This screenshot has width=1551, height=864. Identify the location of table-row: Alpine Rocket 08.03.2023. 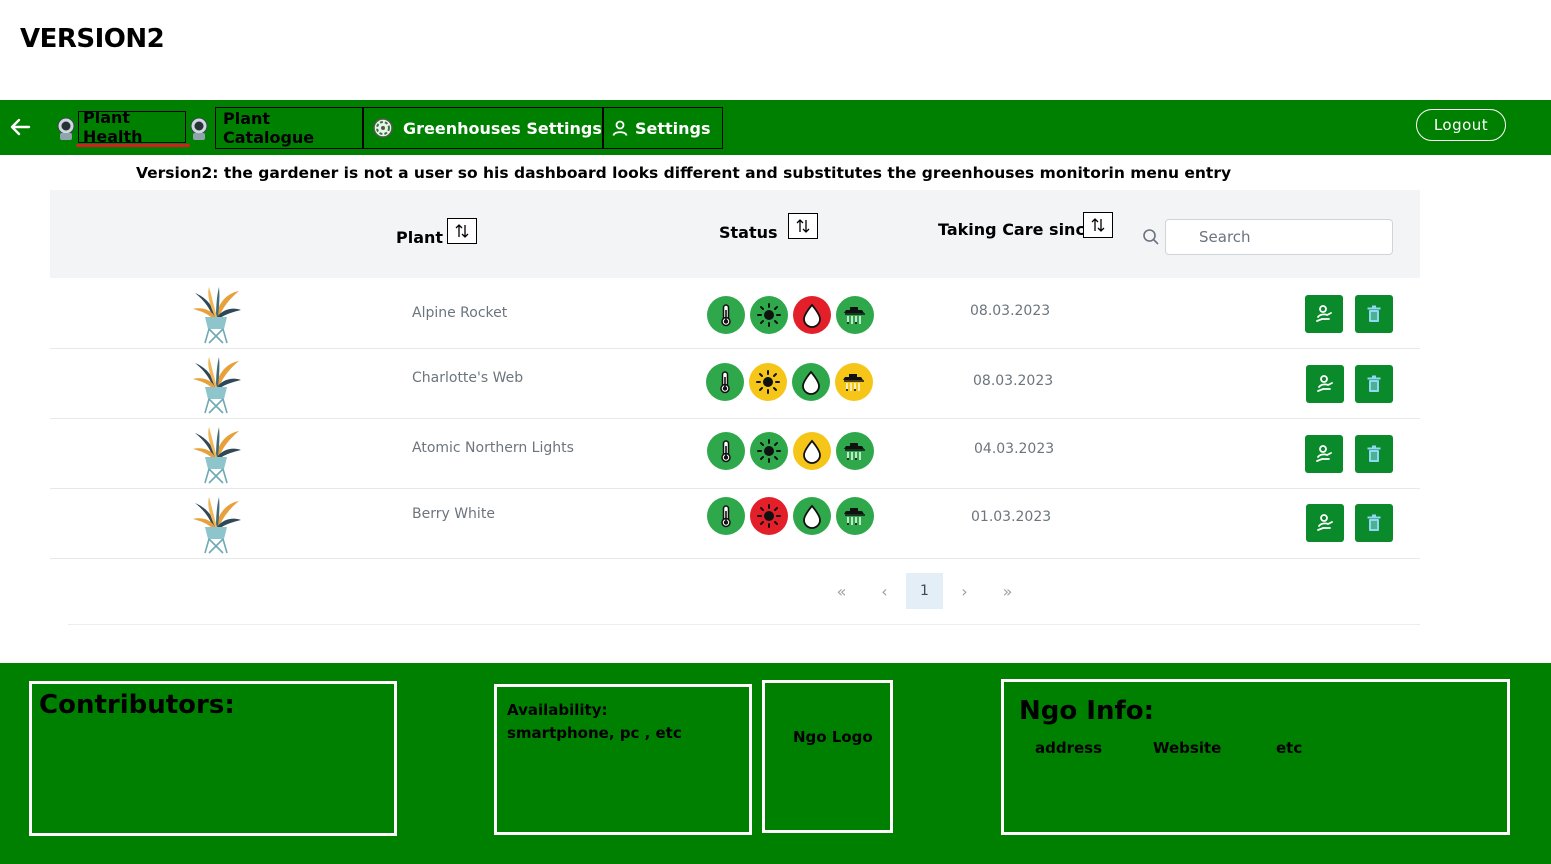
(735, 314).